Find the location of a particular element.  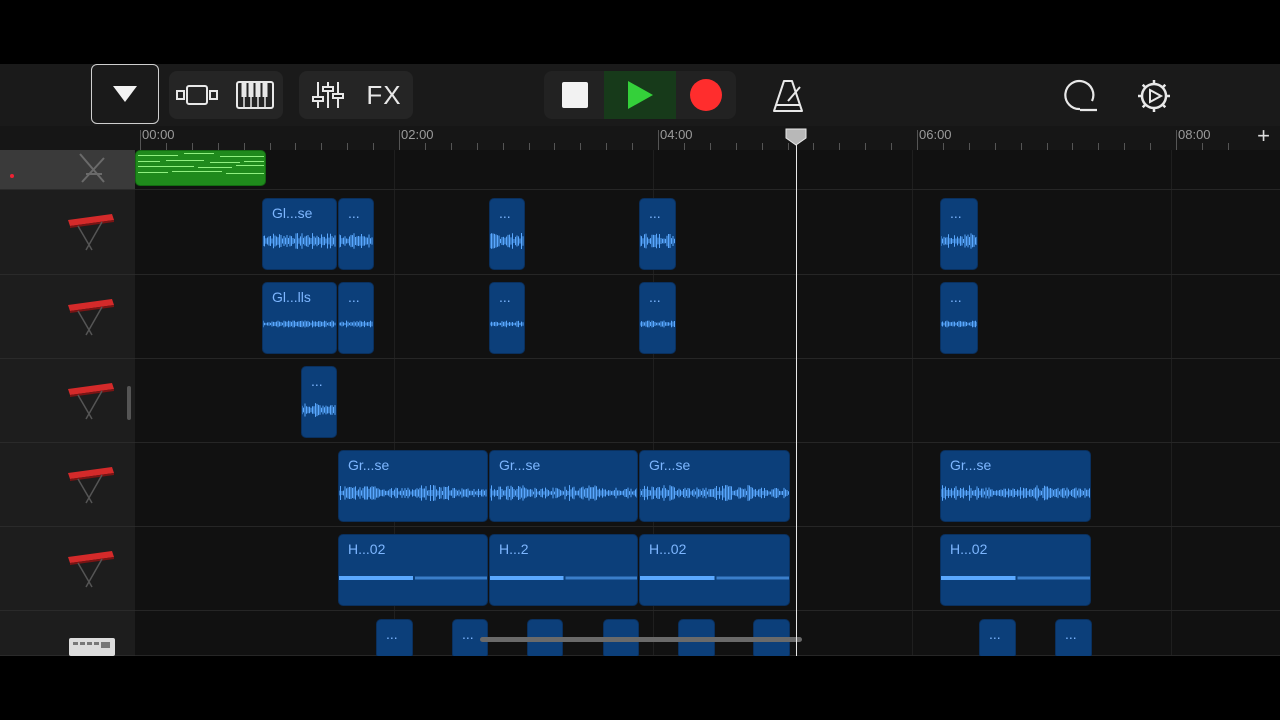

playhead-handle is located at coordinates (796, 137).